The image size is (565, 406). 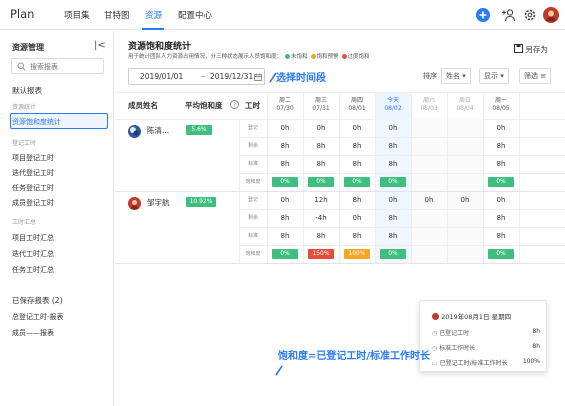 I want to click on nav-resource: 资源, so click(x=153, y=15).